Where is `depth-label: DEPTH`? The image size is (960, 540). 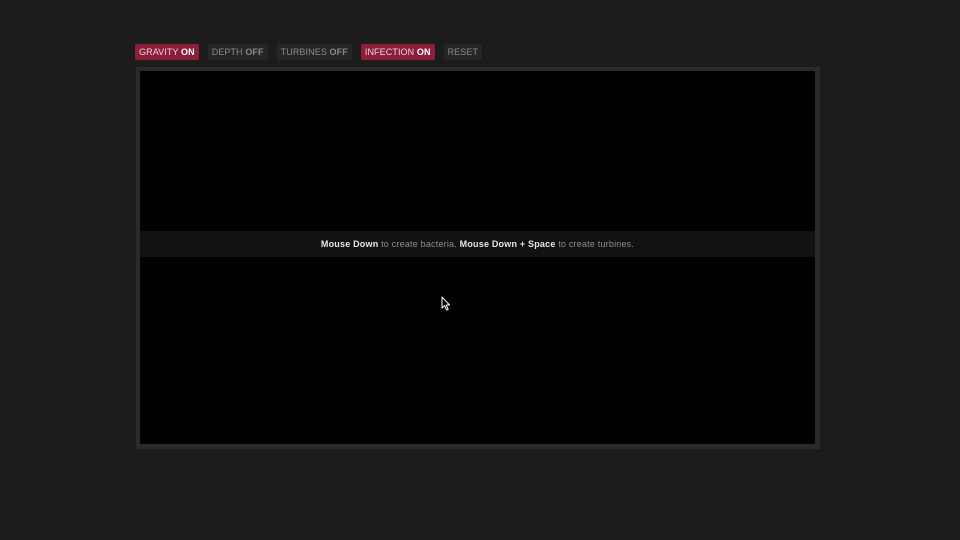 depth-label: DEPTH is located at coordinates (227, 52).